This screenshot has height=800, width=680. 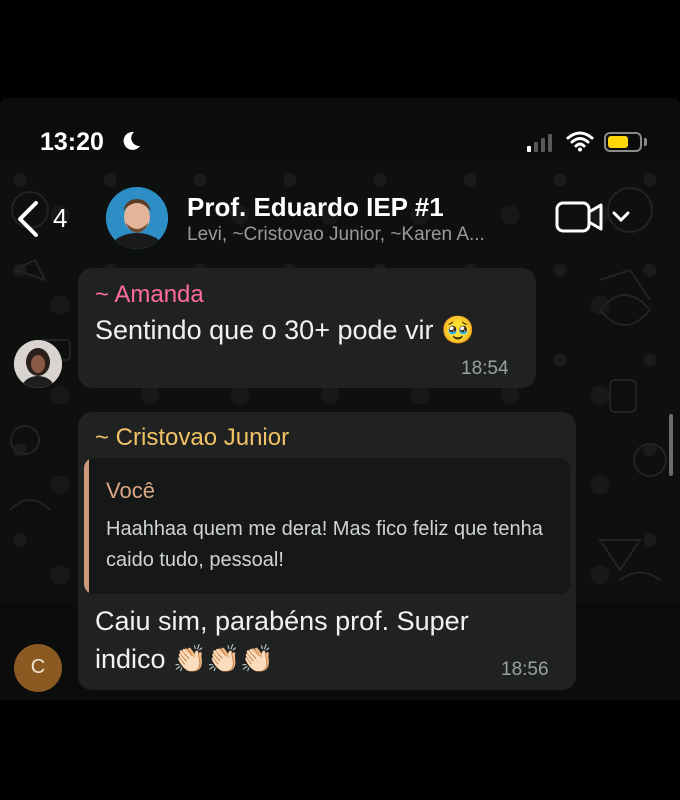 I want to click on message-text: Sentindo que o 30+ pode vir 🥹, so click(x=285, y=330).